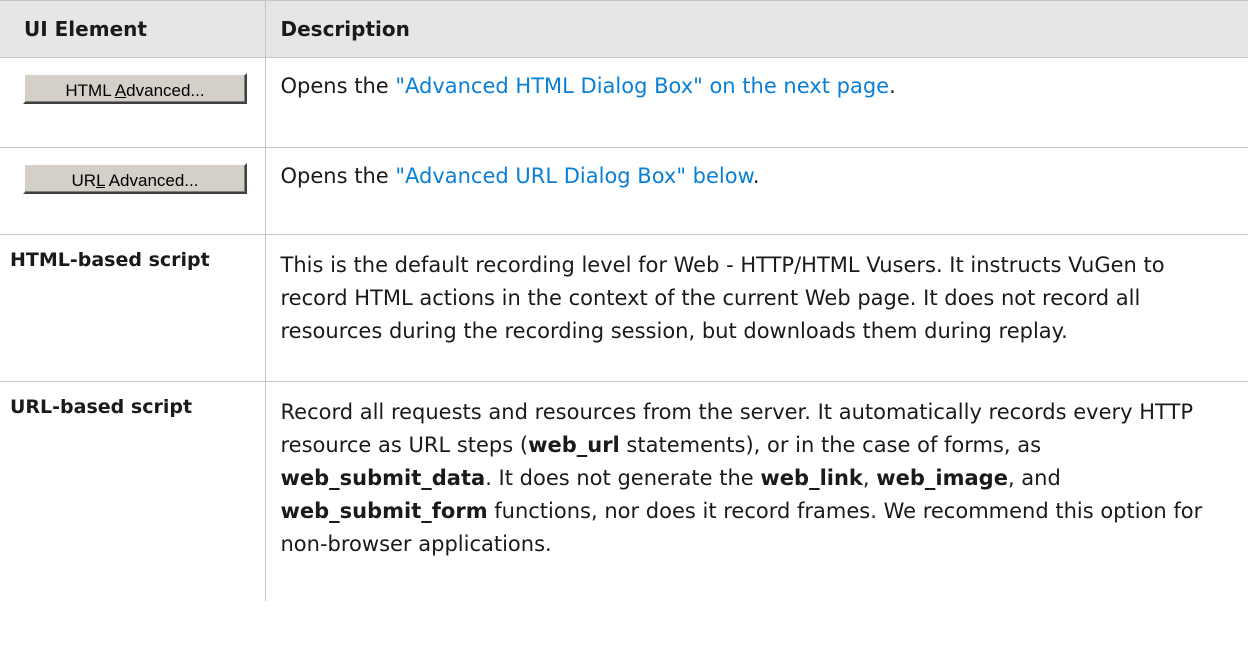 The width and height of the screenshot is (1248, 647). What do you see at coordinates (811, 478) in the screenshot?
I see `code-term: web_link` at bounding box center [811, 478].